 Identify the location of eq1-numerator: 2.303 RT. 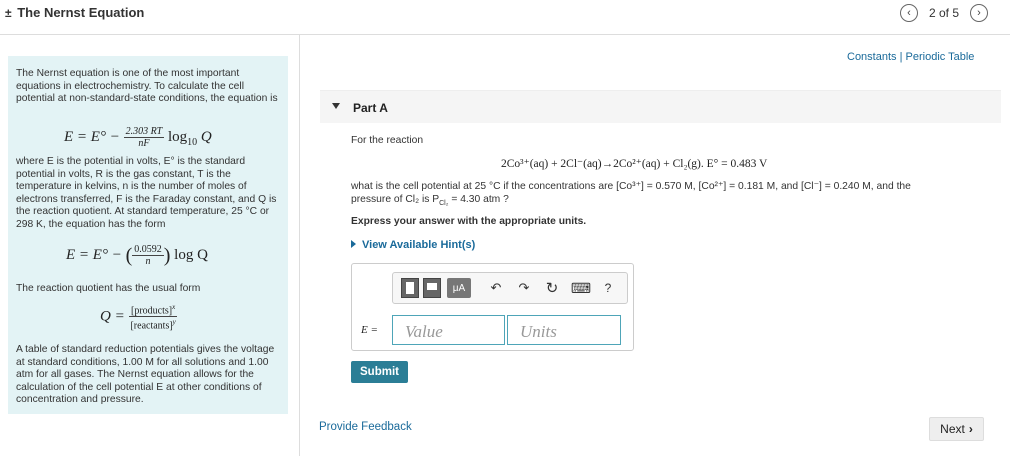
(144, 132).